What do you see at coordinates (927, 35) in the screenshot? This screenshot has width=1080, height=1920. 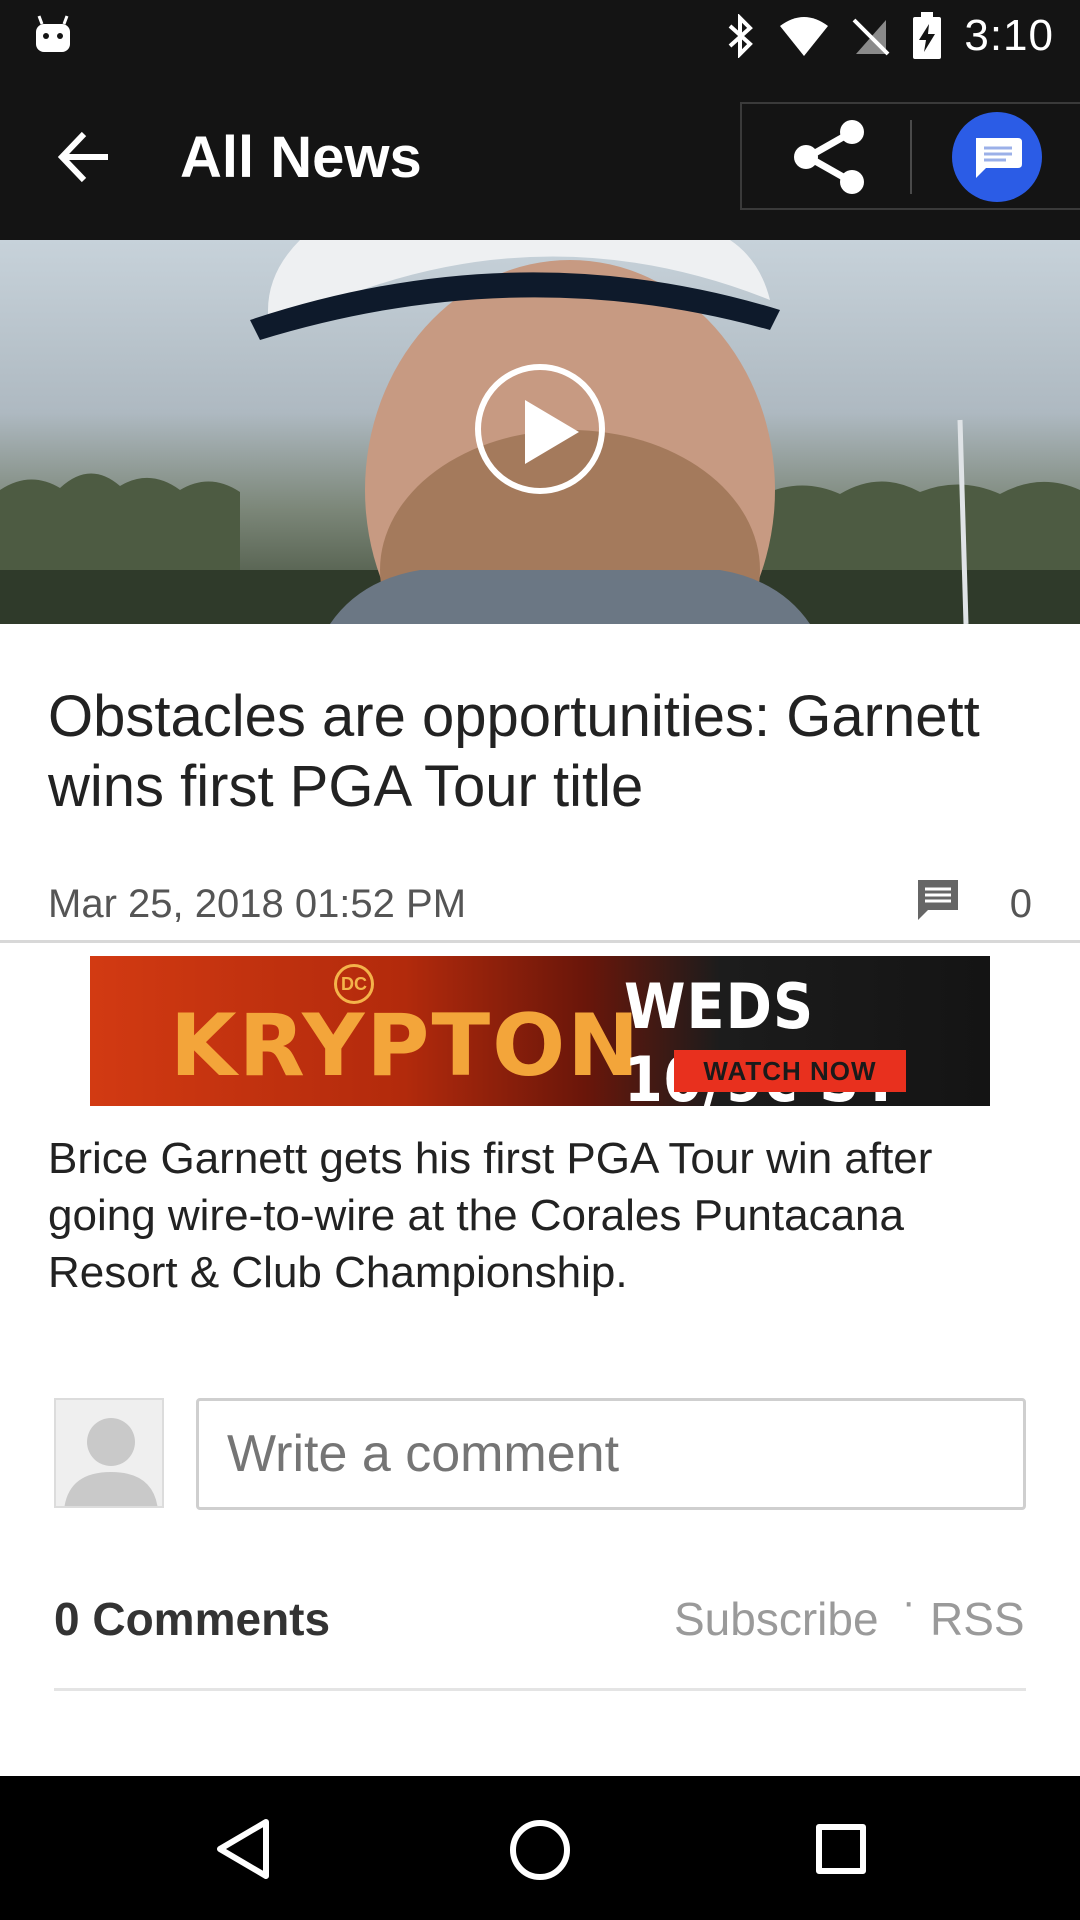 I see `battery-charging-icon` at bounding box center [927, 35].